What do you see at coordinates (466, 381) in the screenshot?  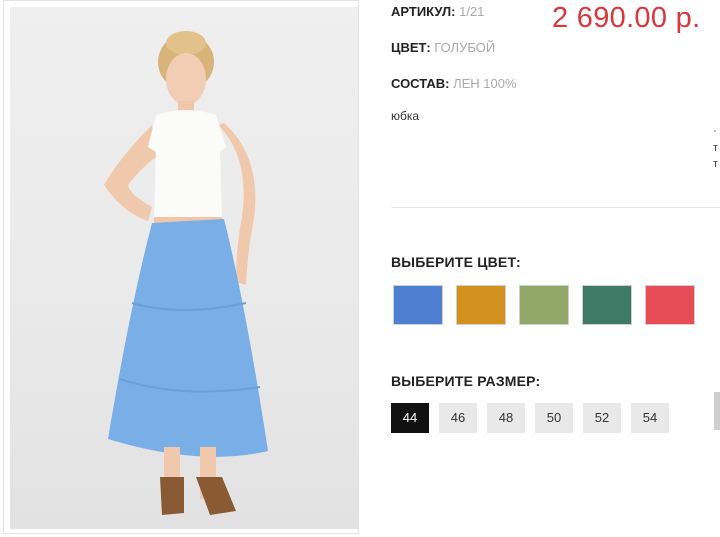 I see `size-picker-title: ВЫБЕРИТЕ РАЗМЕР:` at bounding box center [466, 381].